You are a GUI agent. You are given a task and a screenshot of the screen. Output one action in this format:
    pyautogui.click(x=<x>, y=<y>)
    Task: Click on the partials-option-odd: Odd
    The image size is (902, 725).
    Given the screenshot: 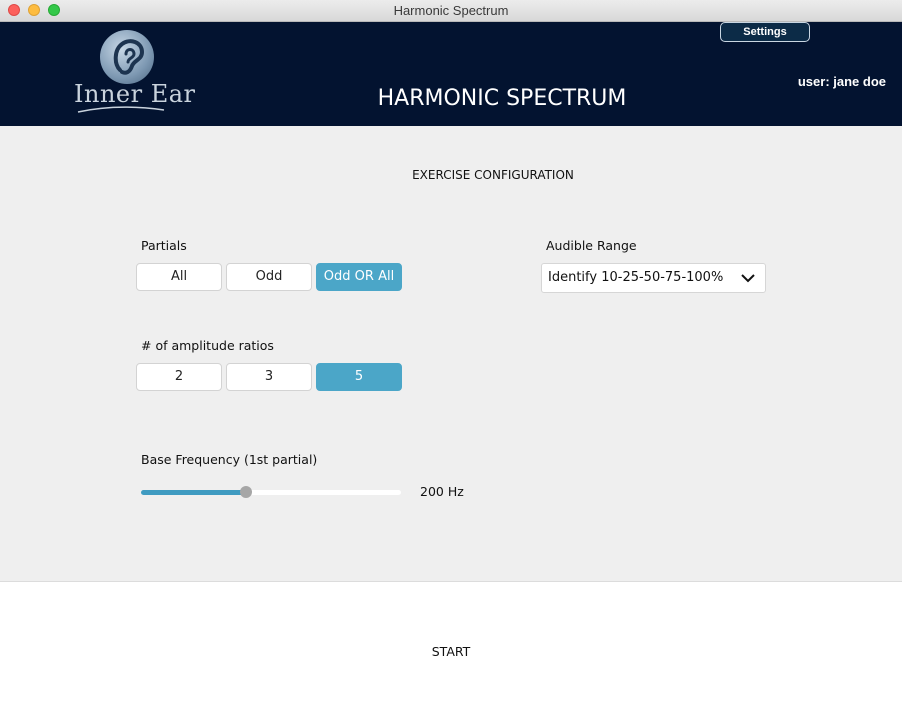 What is the action you would take?
    pyautogui.click(x=269, y=277)
    